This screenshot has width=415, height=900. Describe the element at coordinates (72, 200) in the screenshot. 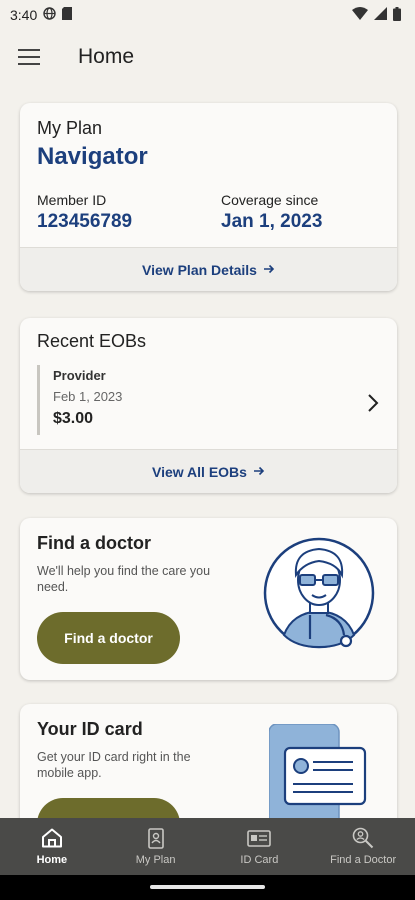

I see `member-id-label: Member ID` at that location.